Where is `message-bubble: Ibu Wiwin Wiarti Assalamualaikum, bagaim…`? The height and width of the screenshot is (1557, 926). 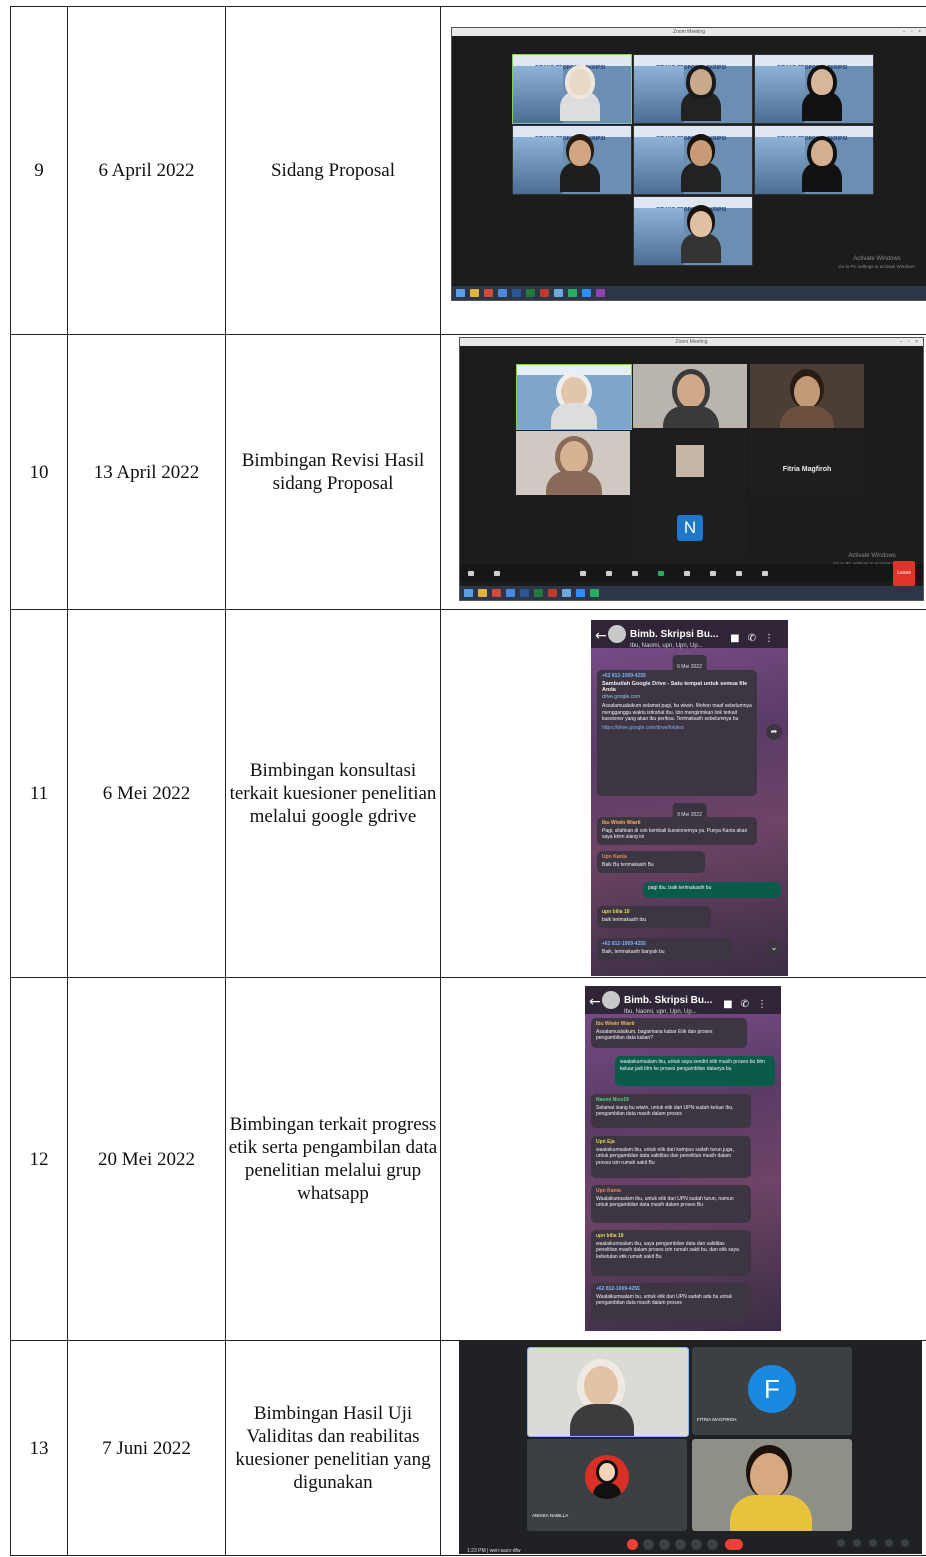 message-bubble: Ibu Wiwin Wiarti Assalamualaikum, bagaim… is located at coordinates (669, 1033).